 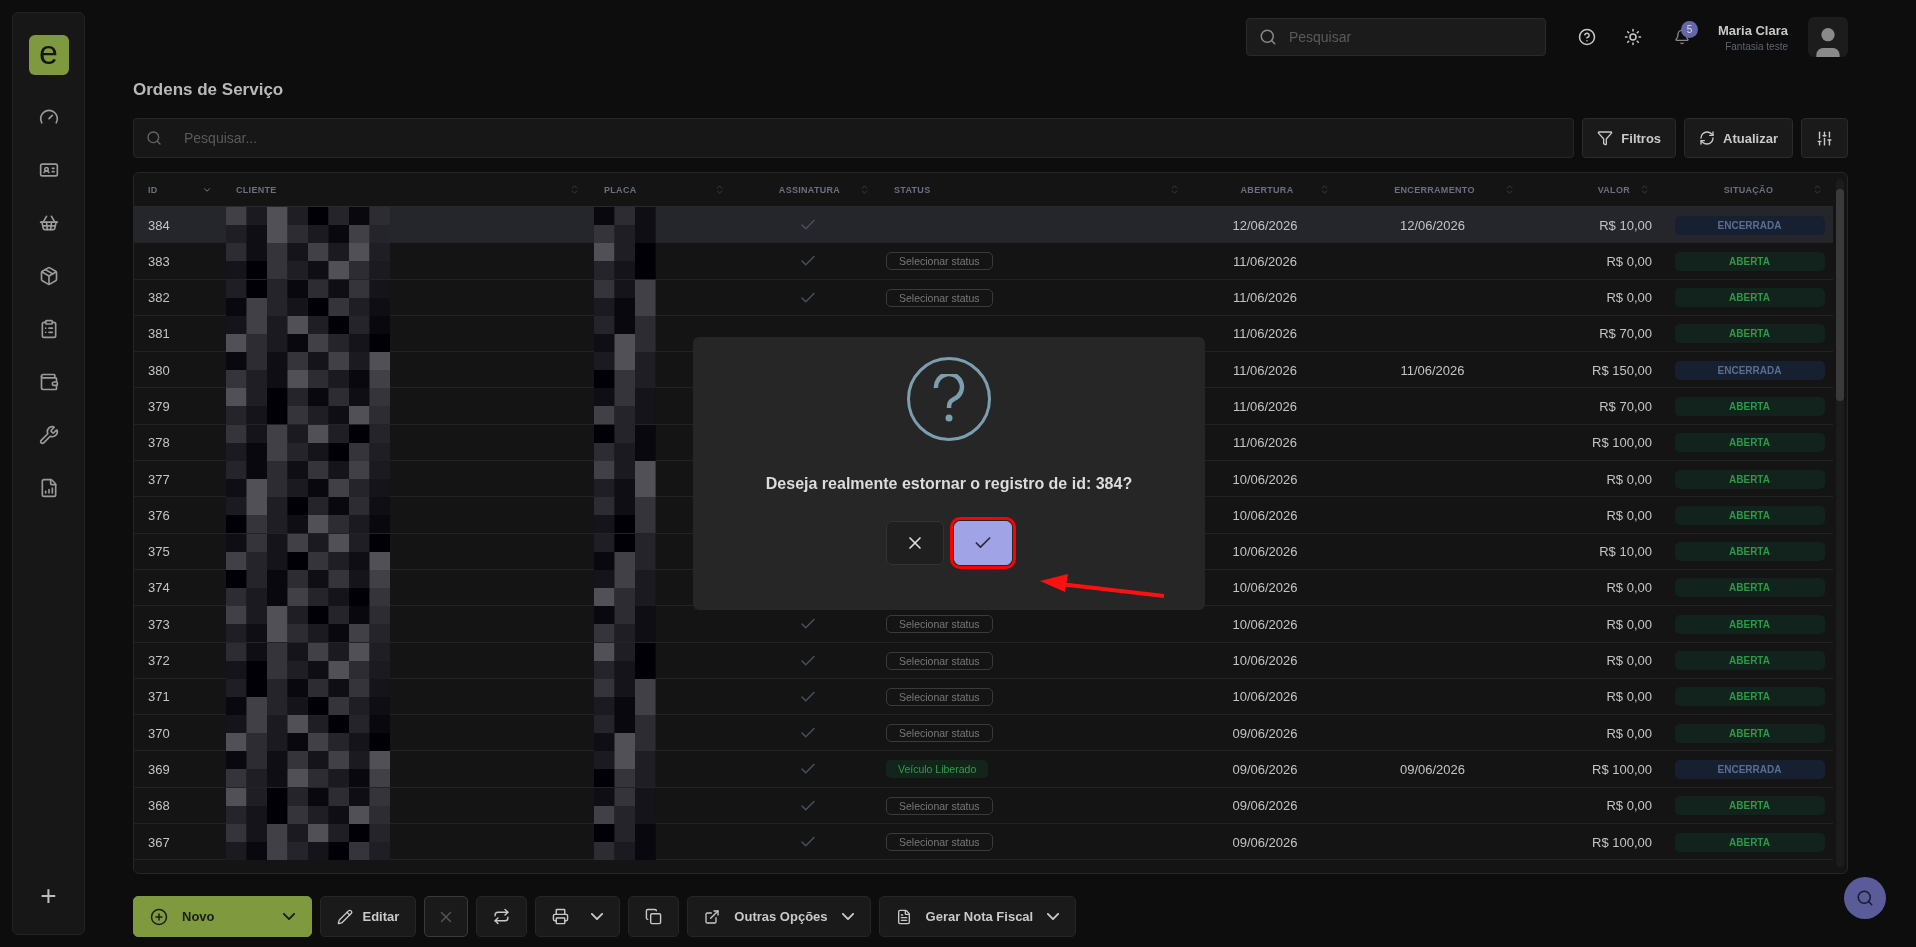 I want to click on filter-icon, so click(x=1605, y=138).